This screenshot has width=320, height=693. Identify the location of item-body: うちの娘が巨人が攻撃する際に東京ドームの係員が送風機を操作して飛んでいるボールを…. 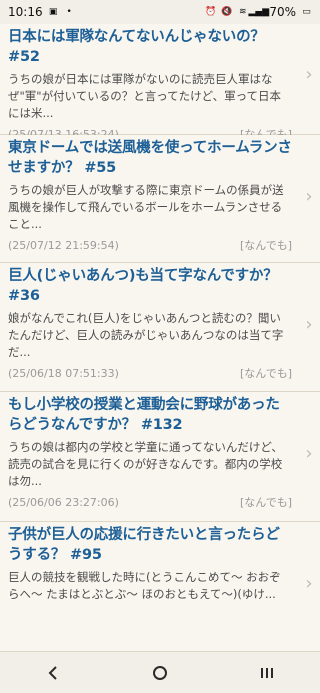
(146, 207).